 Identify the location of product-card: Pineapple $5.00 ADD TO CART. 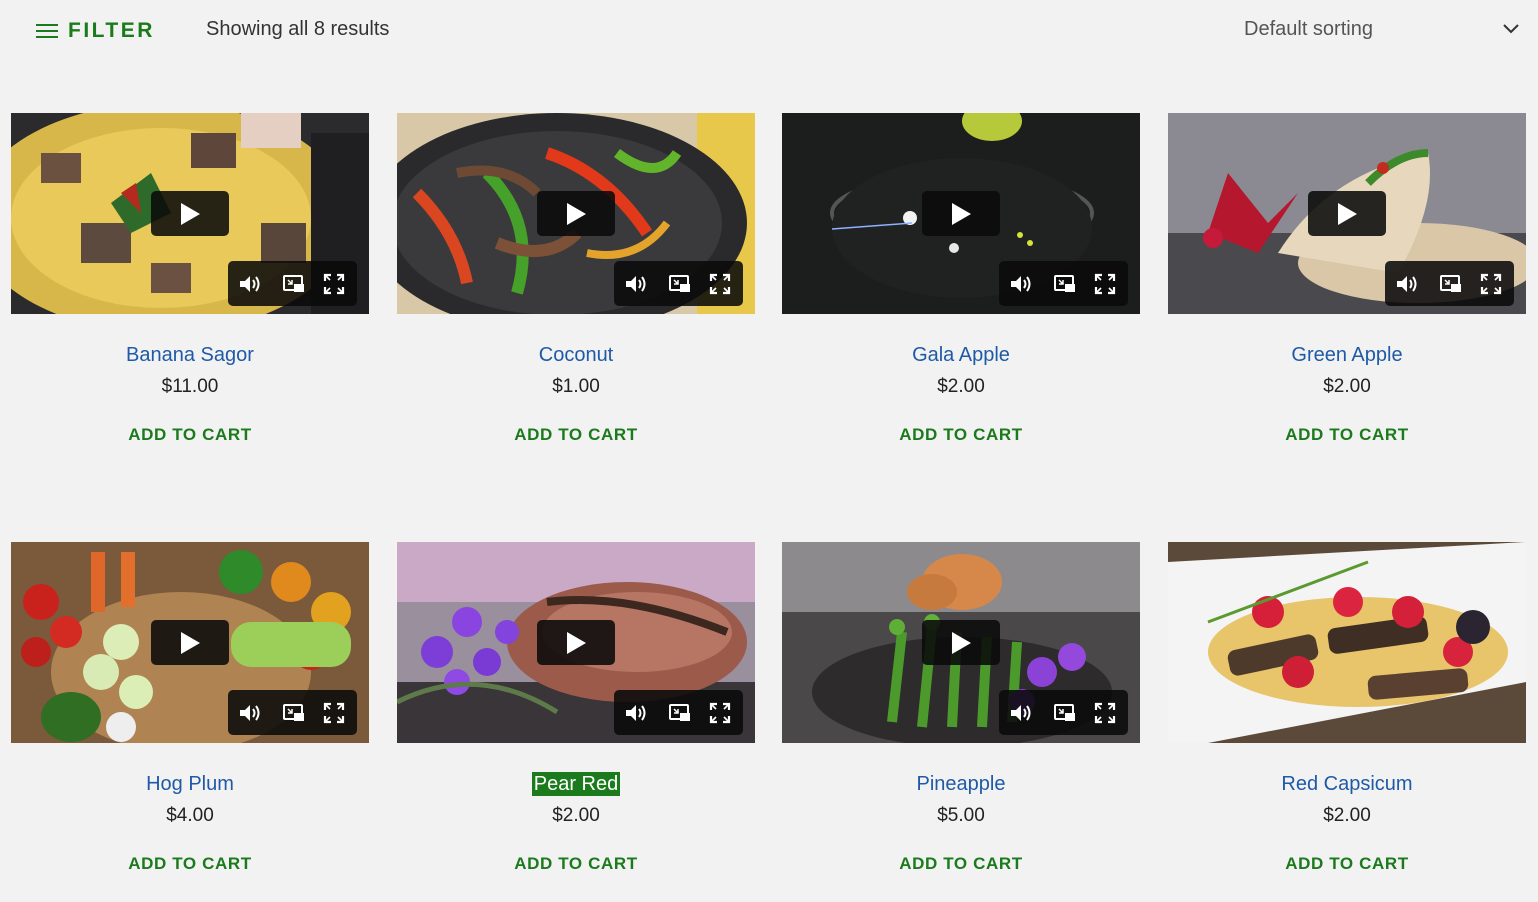
(961, 722).